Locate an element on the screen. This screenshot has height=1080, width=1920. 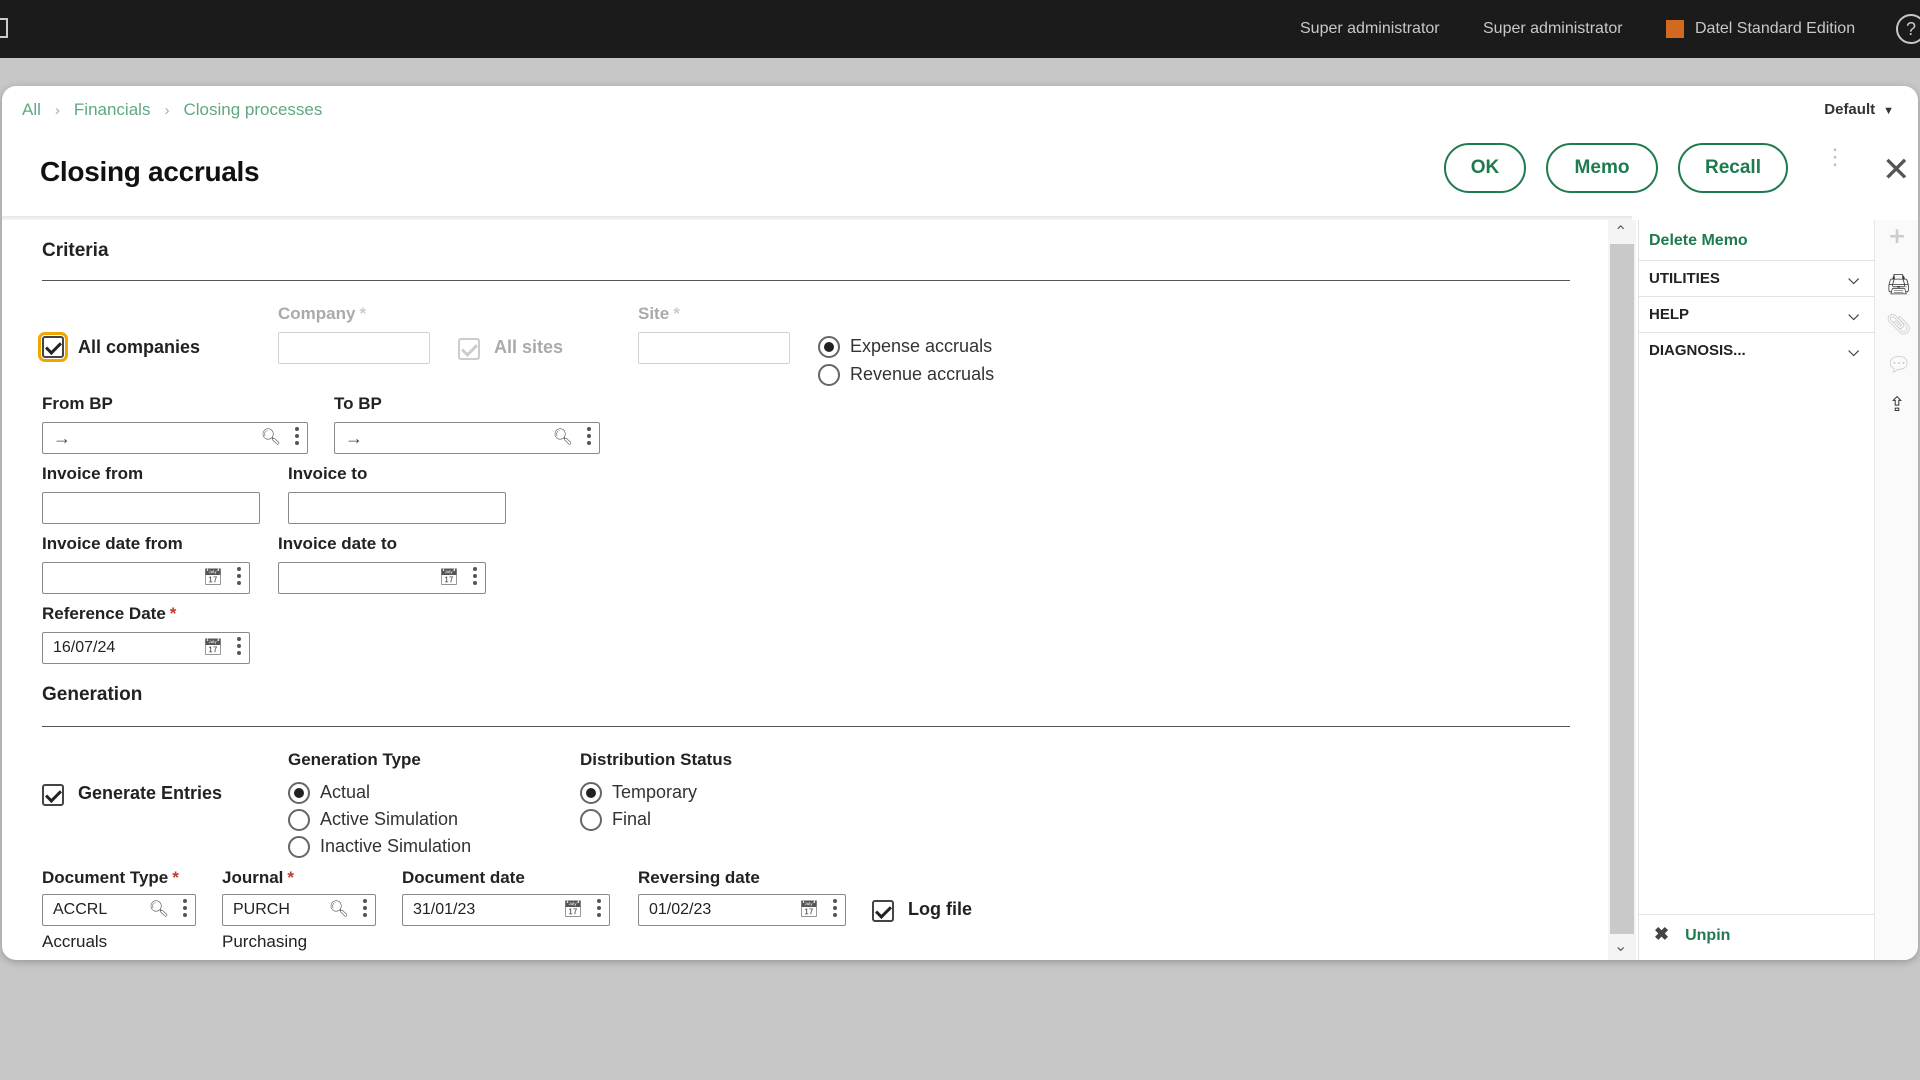
criteria-divider is located at coordinates (806, 280).